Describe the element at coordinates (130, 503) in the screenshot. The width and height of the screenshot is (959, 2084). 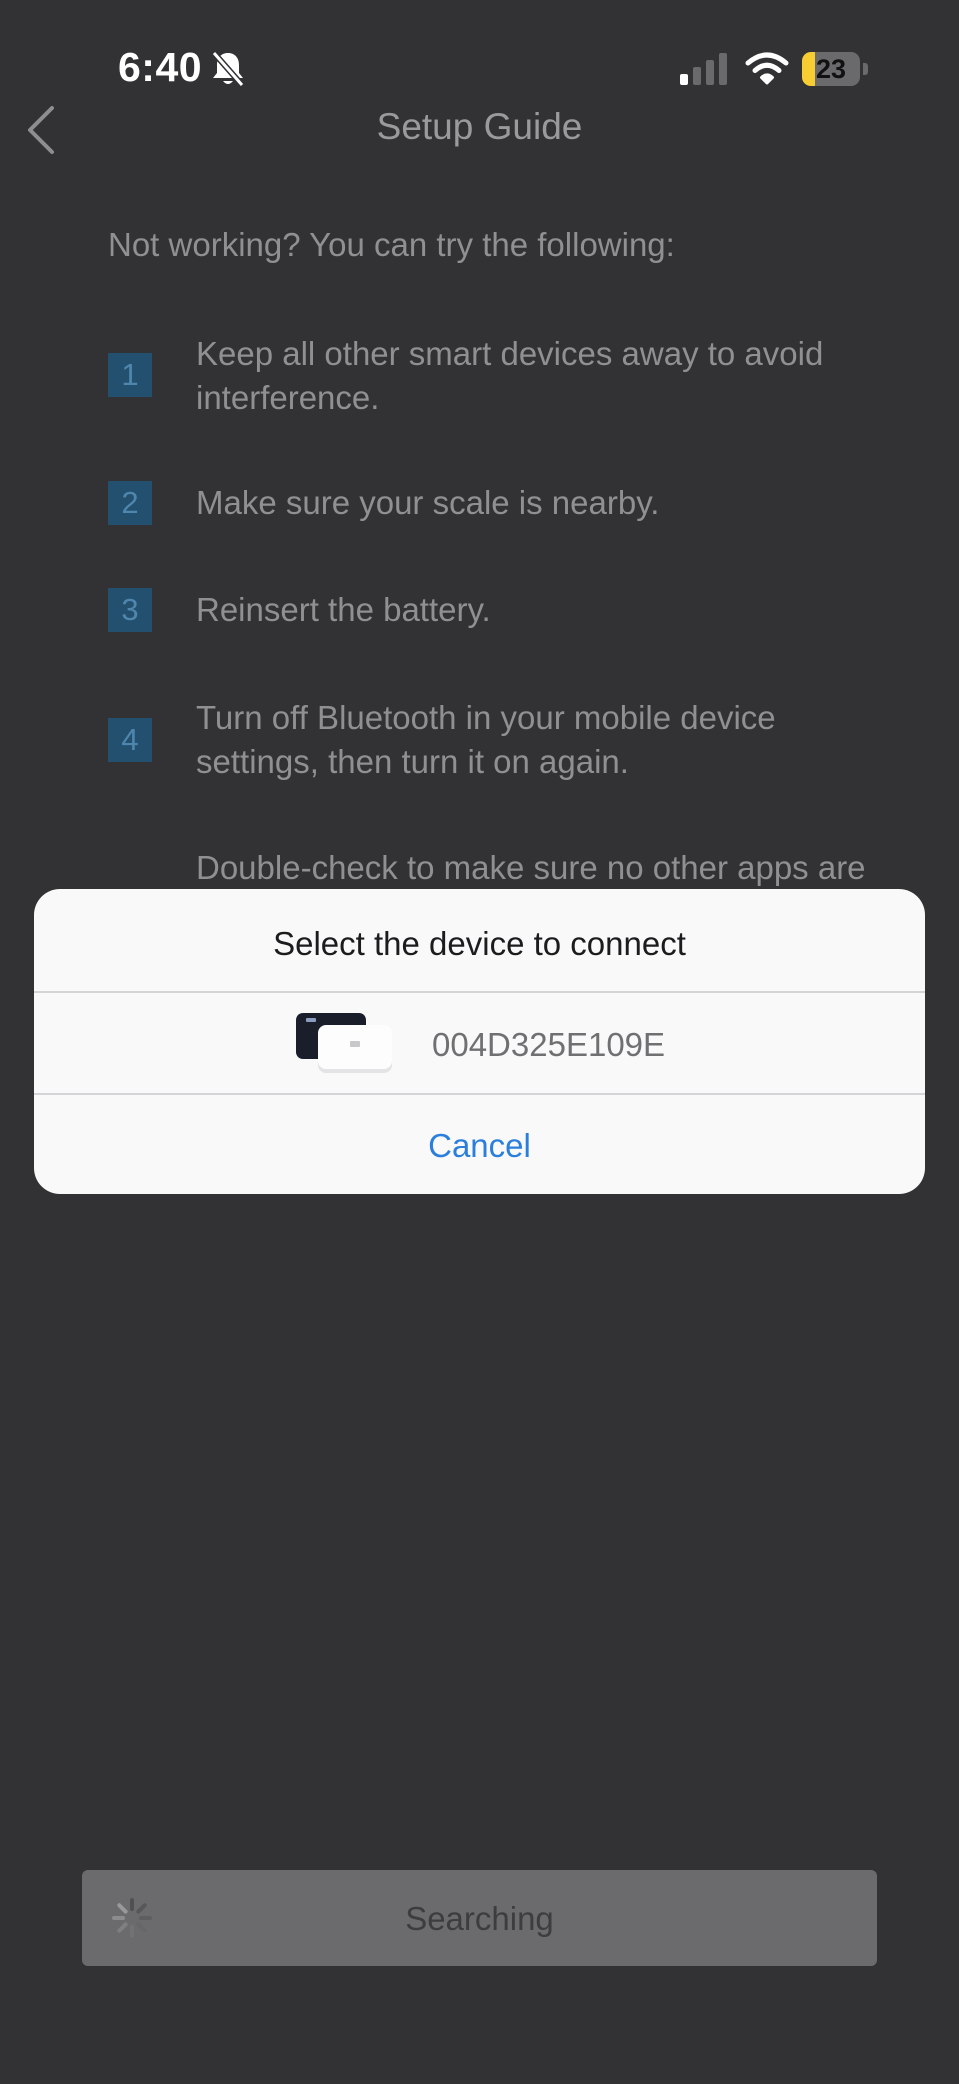
I see `step-number-badge: 2` at that location.